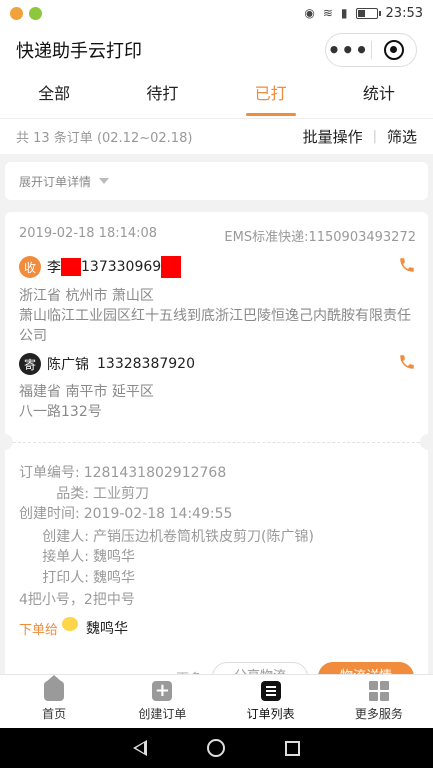 This screenshot has width=433, height=768. I want to click on nav-list-label: 订单列表, so click(270, 714).